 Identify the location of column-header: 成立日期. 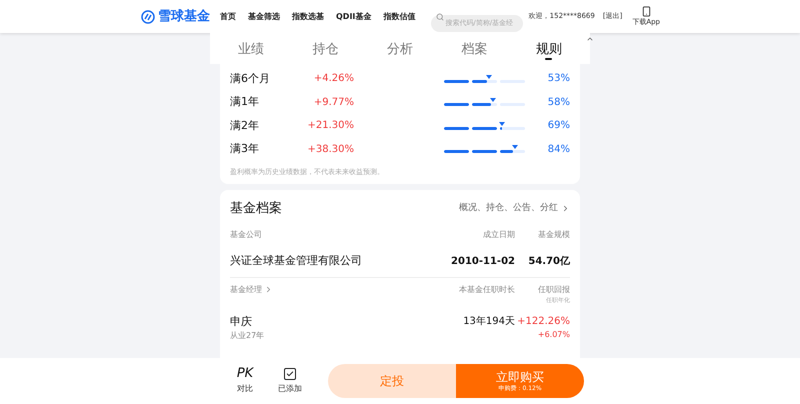
(498, 235).